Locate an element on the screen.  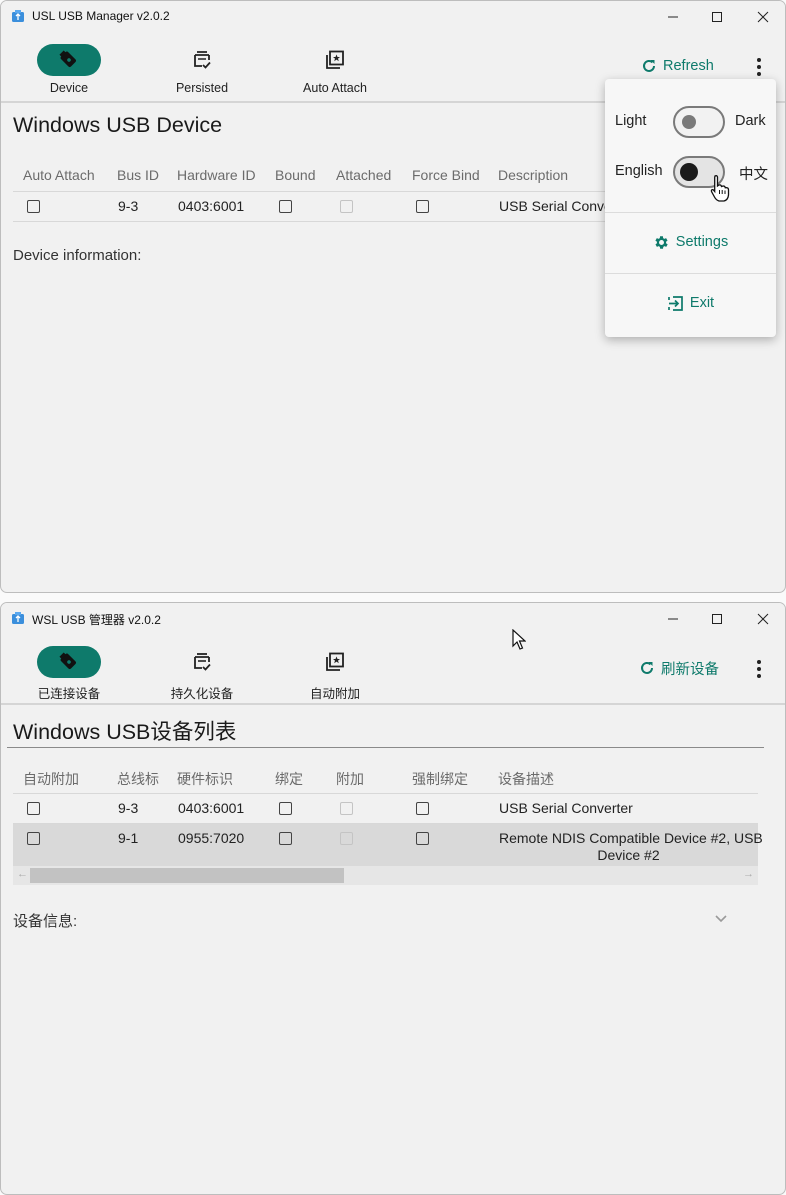
refresh-label: Refresh is located at coordinates (688, 66).